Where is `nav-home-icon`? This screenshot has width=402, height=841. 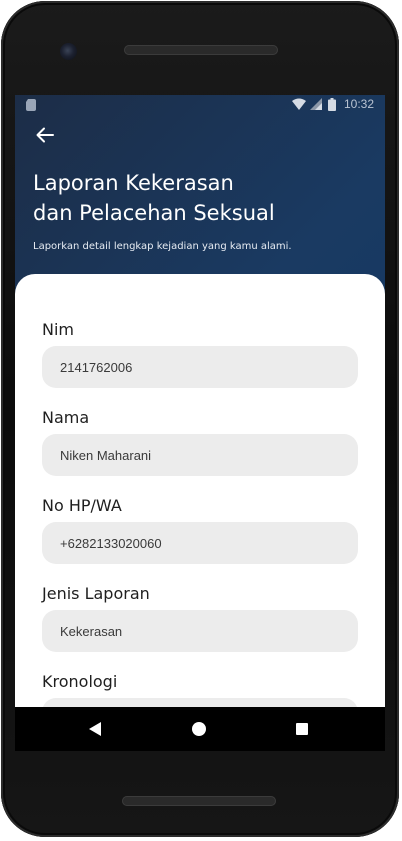 nav-home-icon is located at coordinates (199, 729).